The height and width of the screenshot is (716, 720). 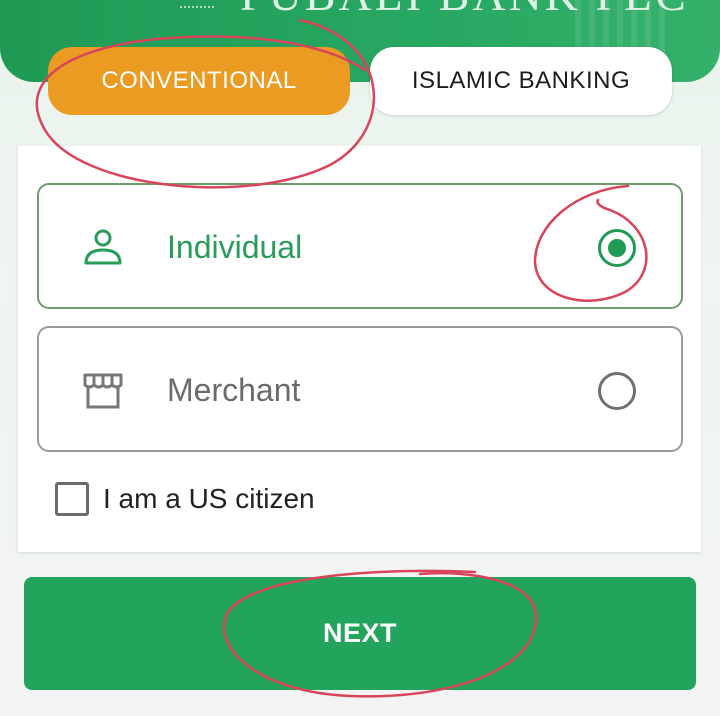 What do you see at coordinates (72, 499) in the screenshot?
I see `us-citizen-checkbox` at bounding box center [72, 499].